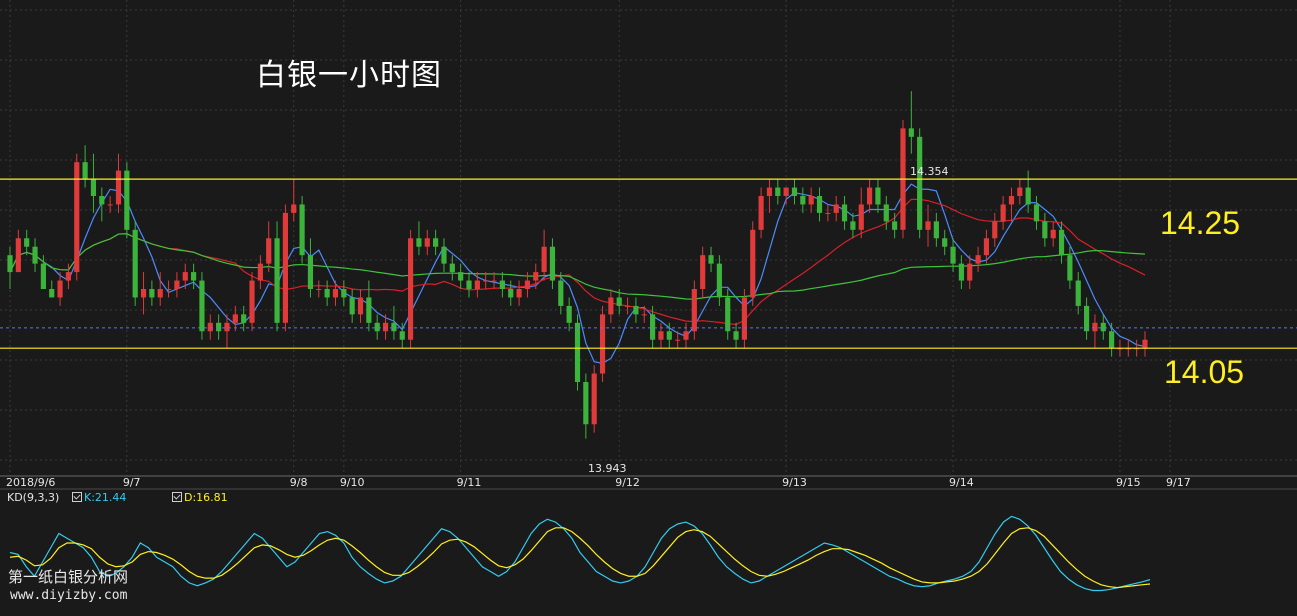  I want to click on k-checkbox-icon, so click(77, 497).